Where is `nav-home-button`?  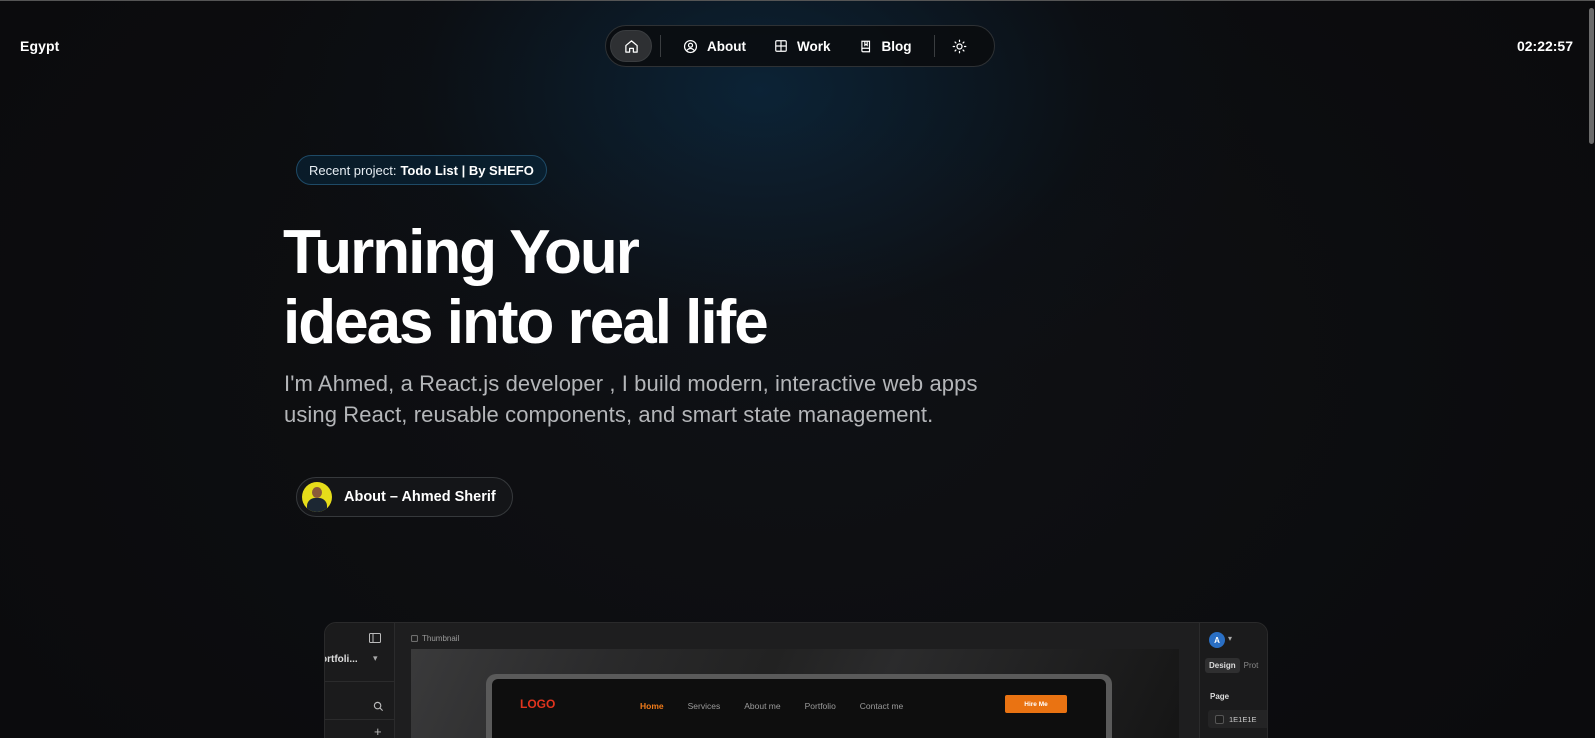
nav-home-button is located at coordinates (631, 46).